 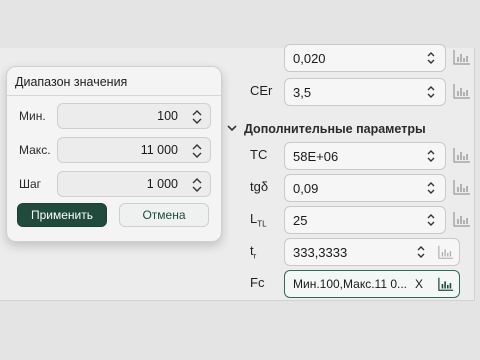 I want to click on tc-label: TC, so click(x=259, y=154).